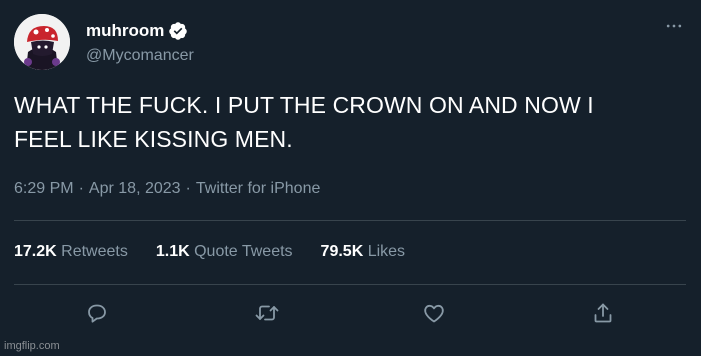 This screenshot has height=356, width=701. I want to click on reply-icon, so click(97, 313).